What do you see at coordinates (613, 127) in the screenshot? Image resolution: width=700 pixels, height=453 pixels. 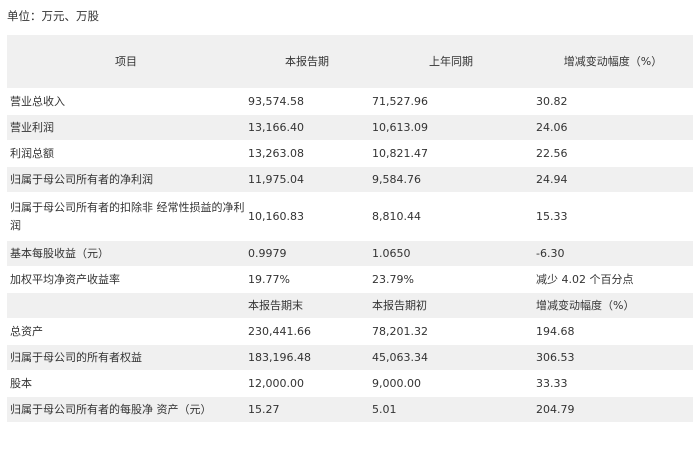 I see `row-change: 24.06` at bounding box center [613, 127].